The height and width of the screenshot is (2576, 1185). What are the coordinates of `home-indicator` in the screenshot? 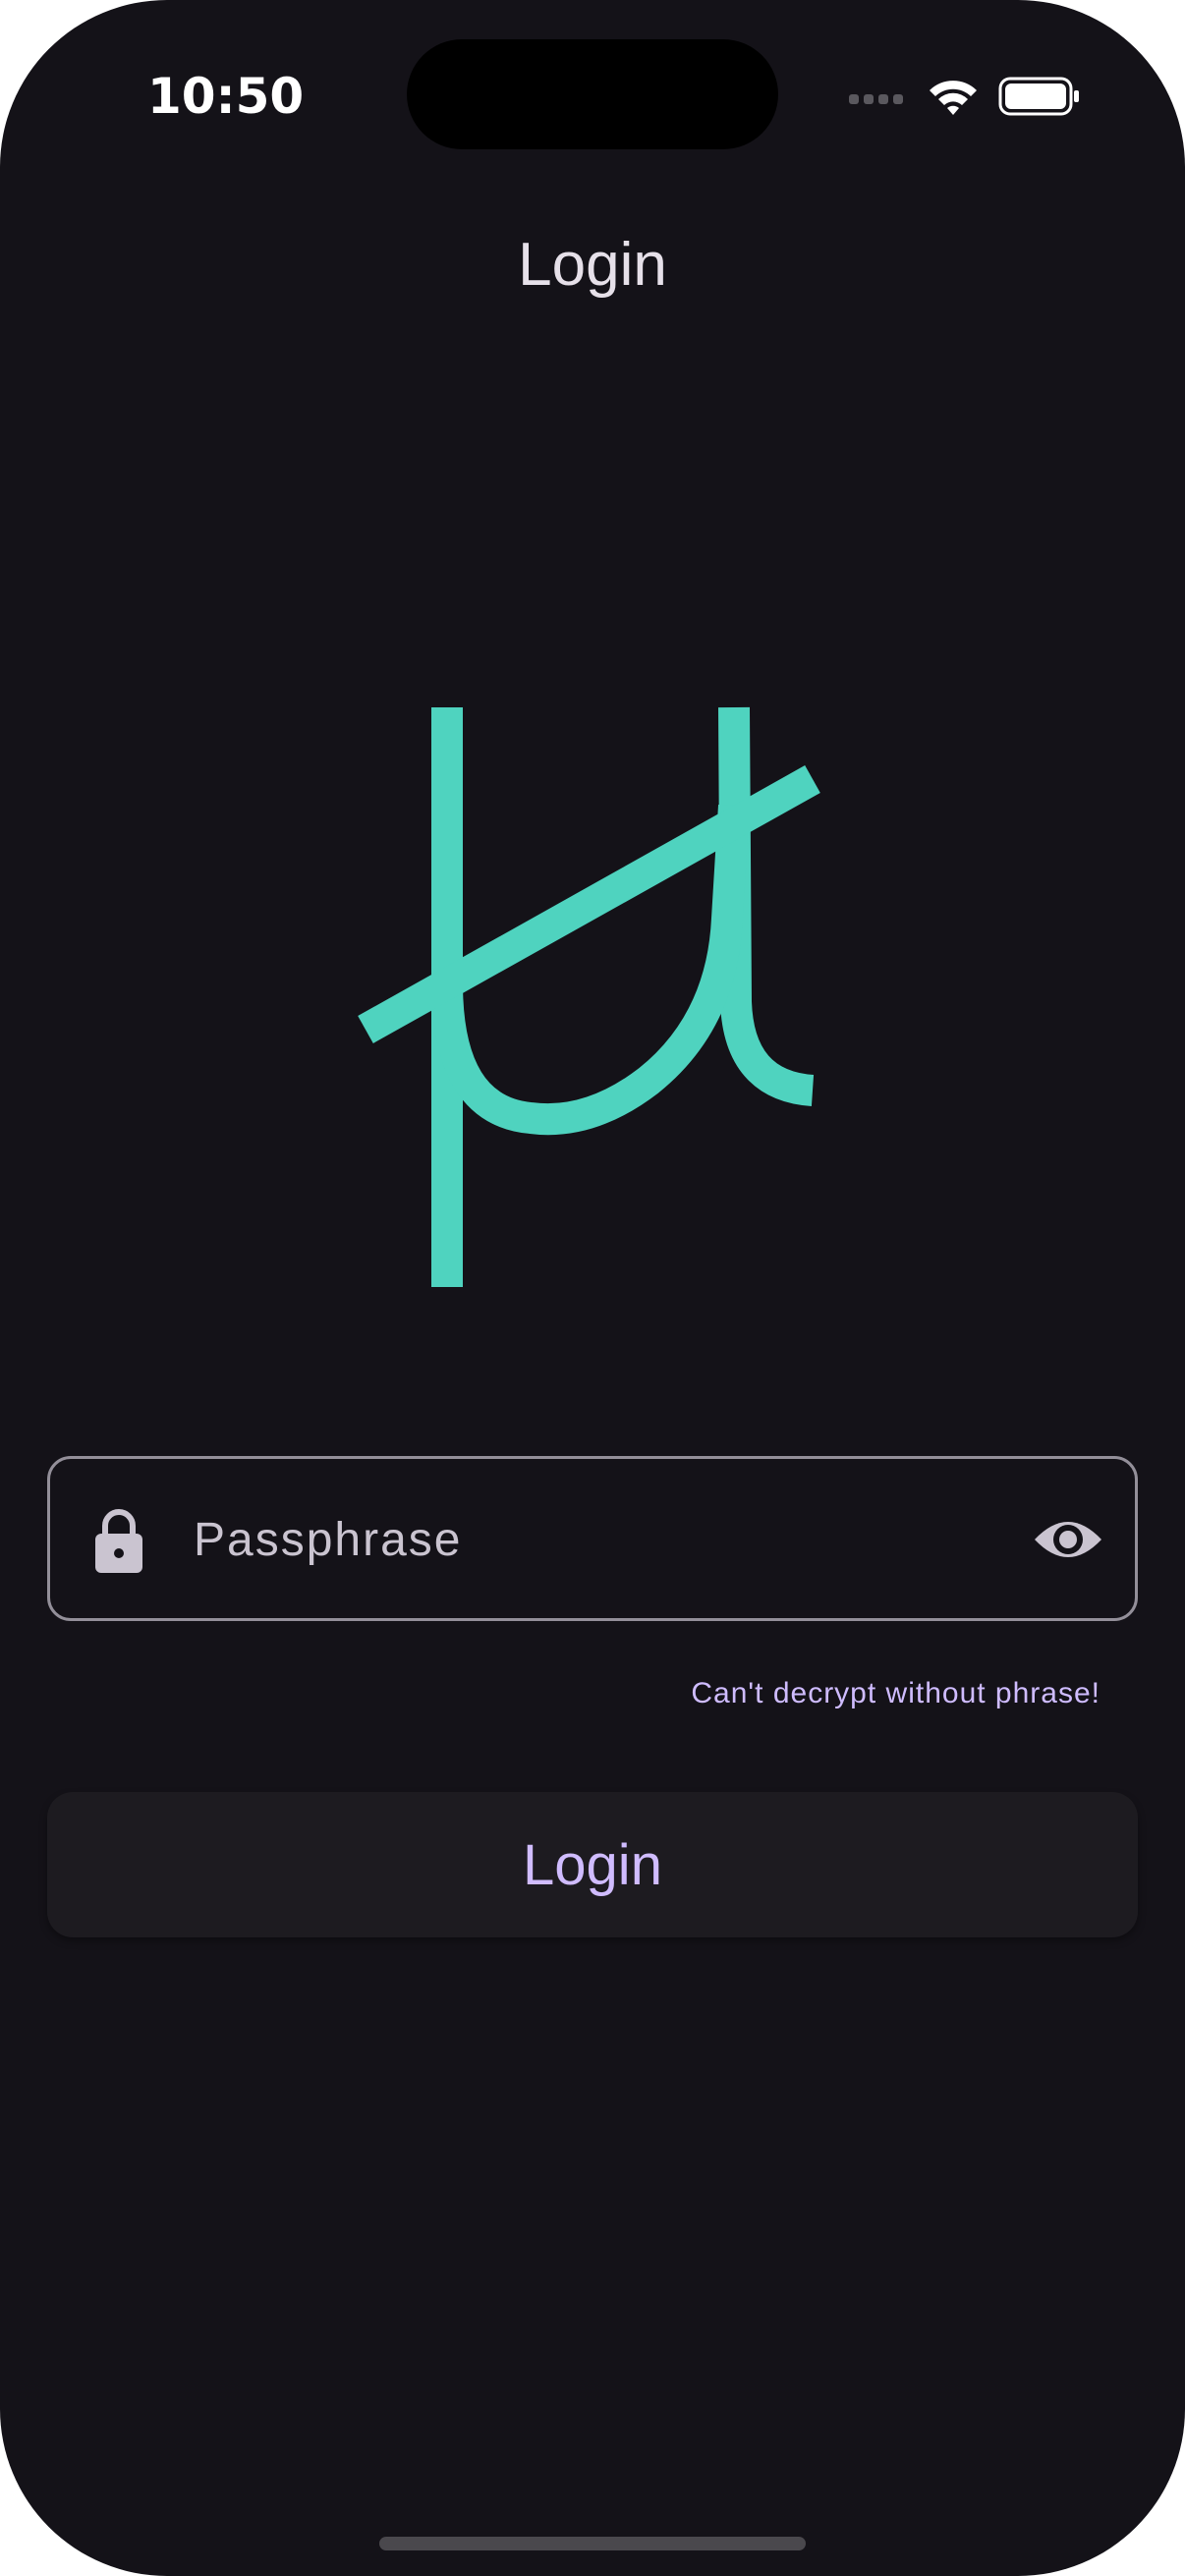 It's located at (592, 2543).